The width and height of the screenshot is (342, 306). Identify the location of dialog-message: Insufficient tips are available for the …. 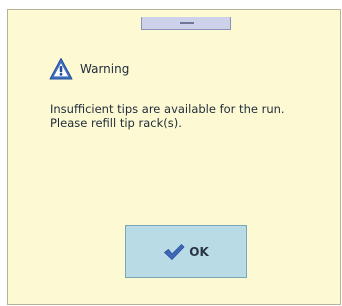
(192, 116).